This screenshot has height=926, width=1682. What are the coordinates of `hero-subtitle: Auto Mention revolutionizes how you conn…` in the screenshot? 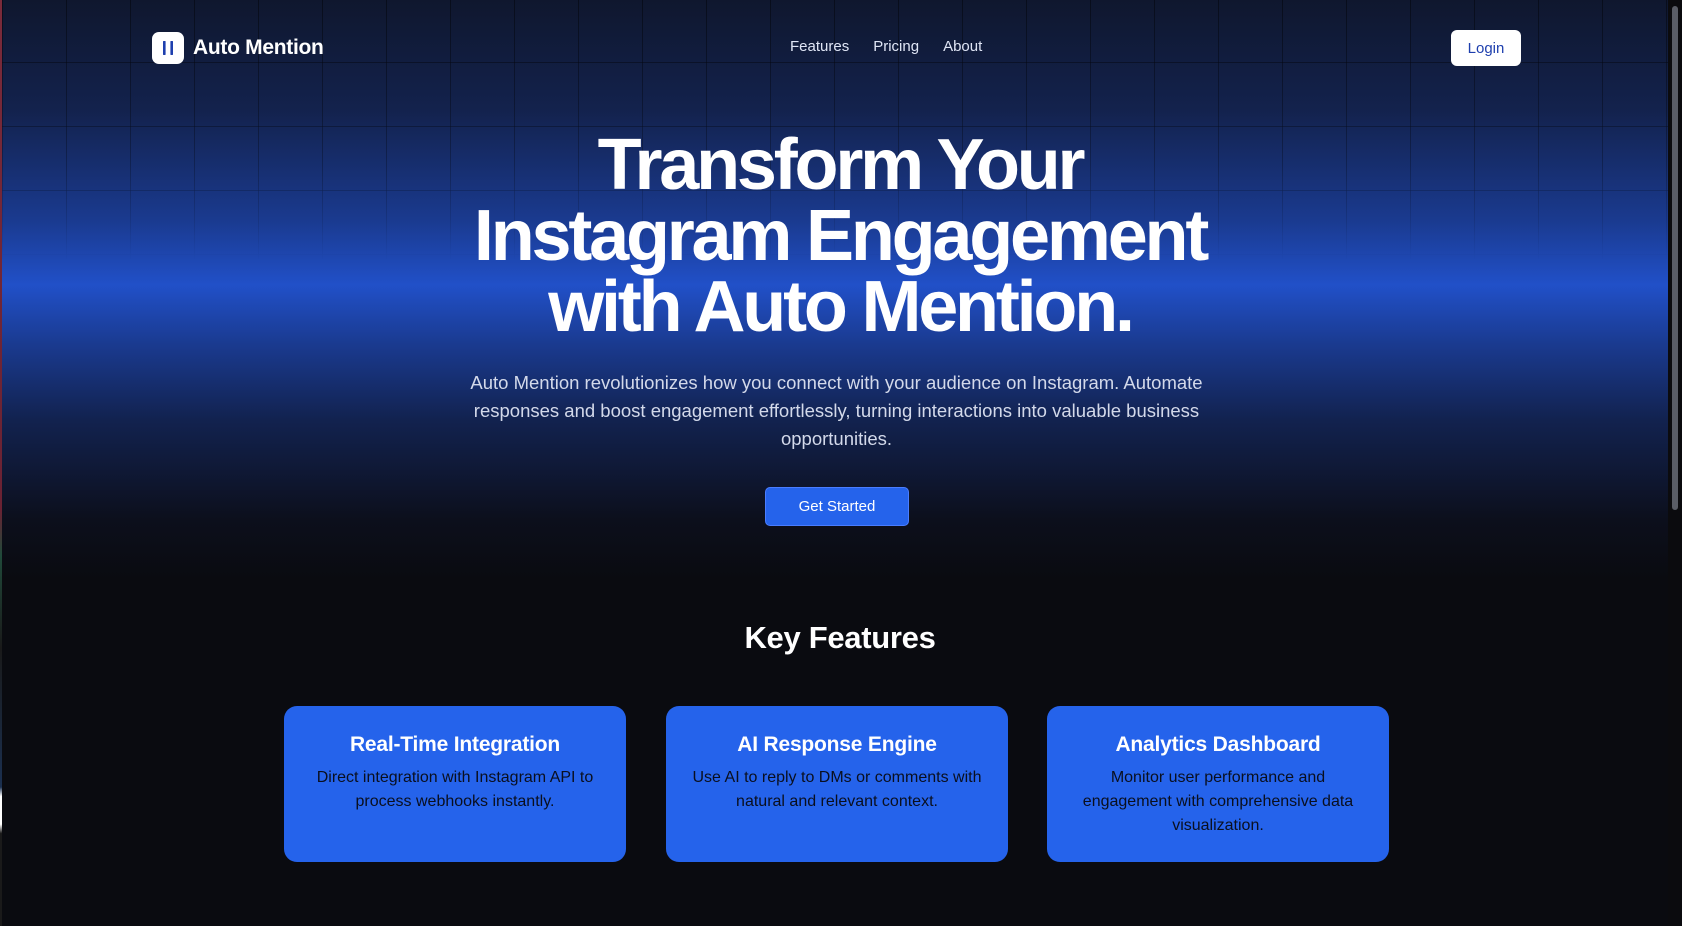 It's located at (836, 410).